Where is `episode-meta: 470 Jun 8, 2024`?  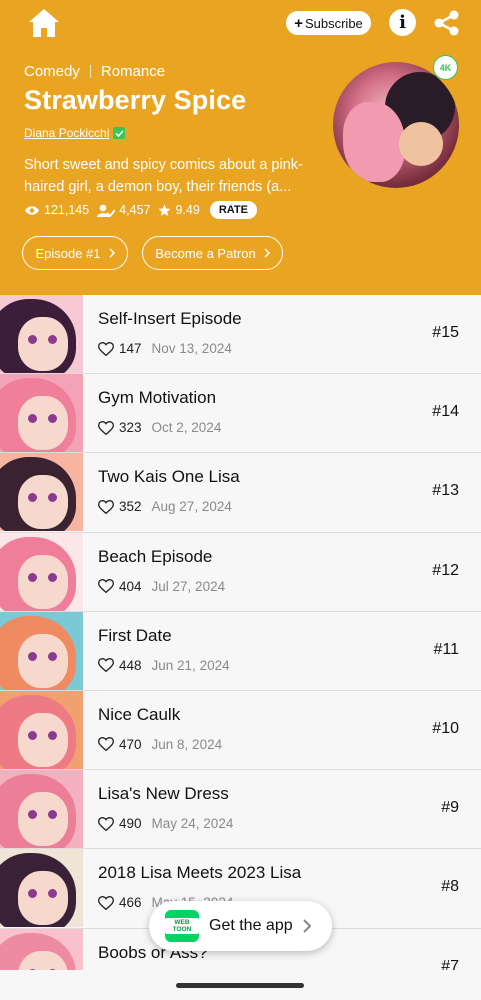 episode-meta: 470 Jun 8, 2024 is located at coordinates (160, 744).